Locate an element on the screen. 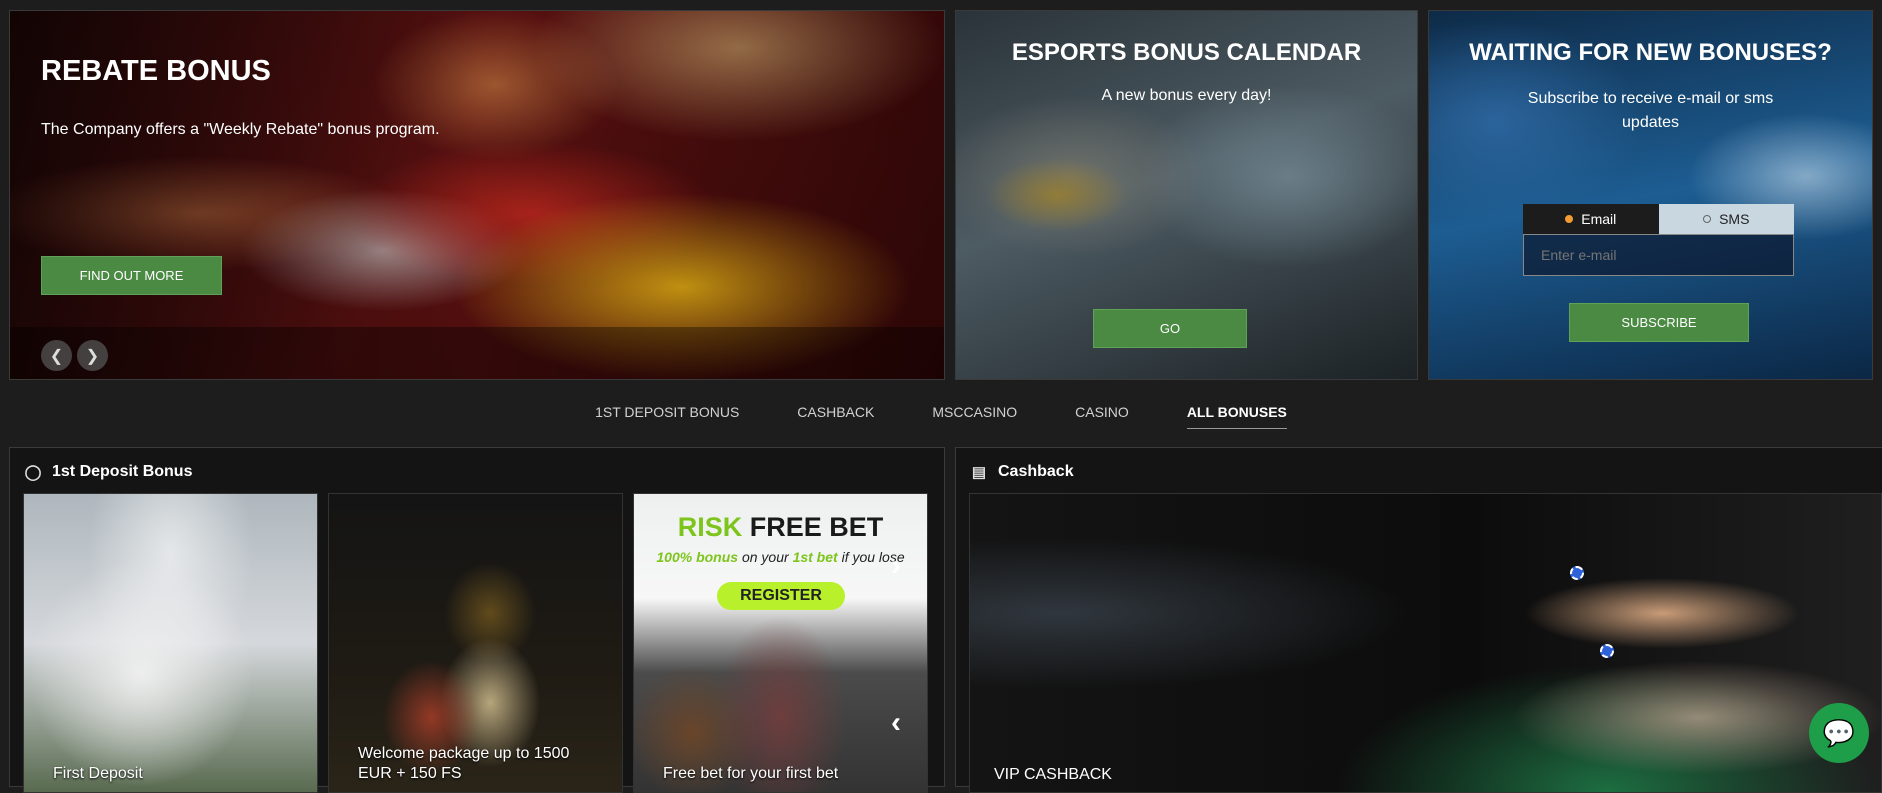  tab-cashback: CASHBACK is located at coordinates (835, 416).